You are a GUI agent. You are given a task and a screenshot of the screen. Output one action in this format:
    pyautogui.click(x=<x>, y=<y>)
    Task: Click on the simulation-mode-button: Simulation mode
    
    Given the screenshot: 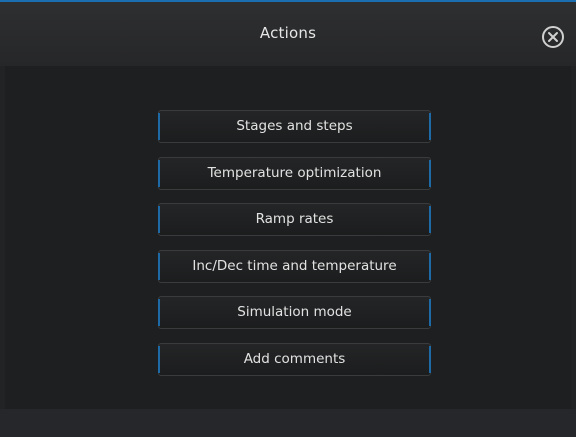 What is the action you would take?
    pyautogui.click(x=294, y=312)
    